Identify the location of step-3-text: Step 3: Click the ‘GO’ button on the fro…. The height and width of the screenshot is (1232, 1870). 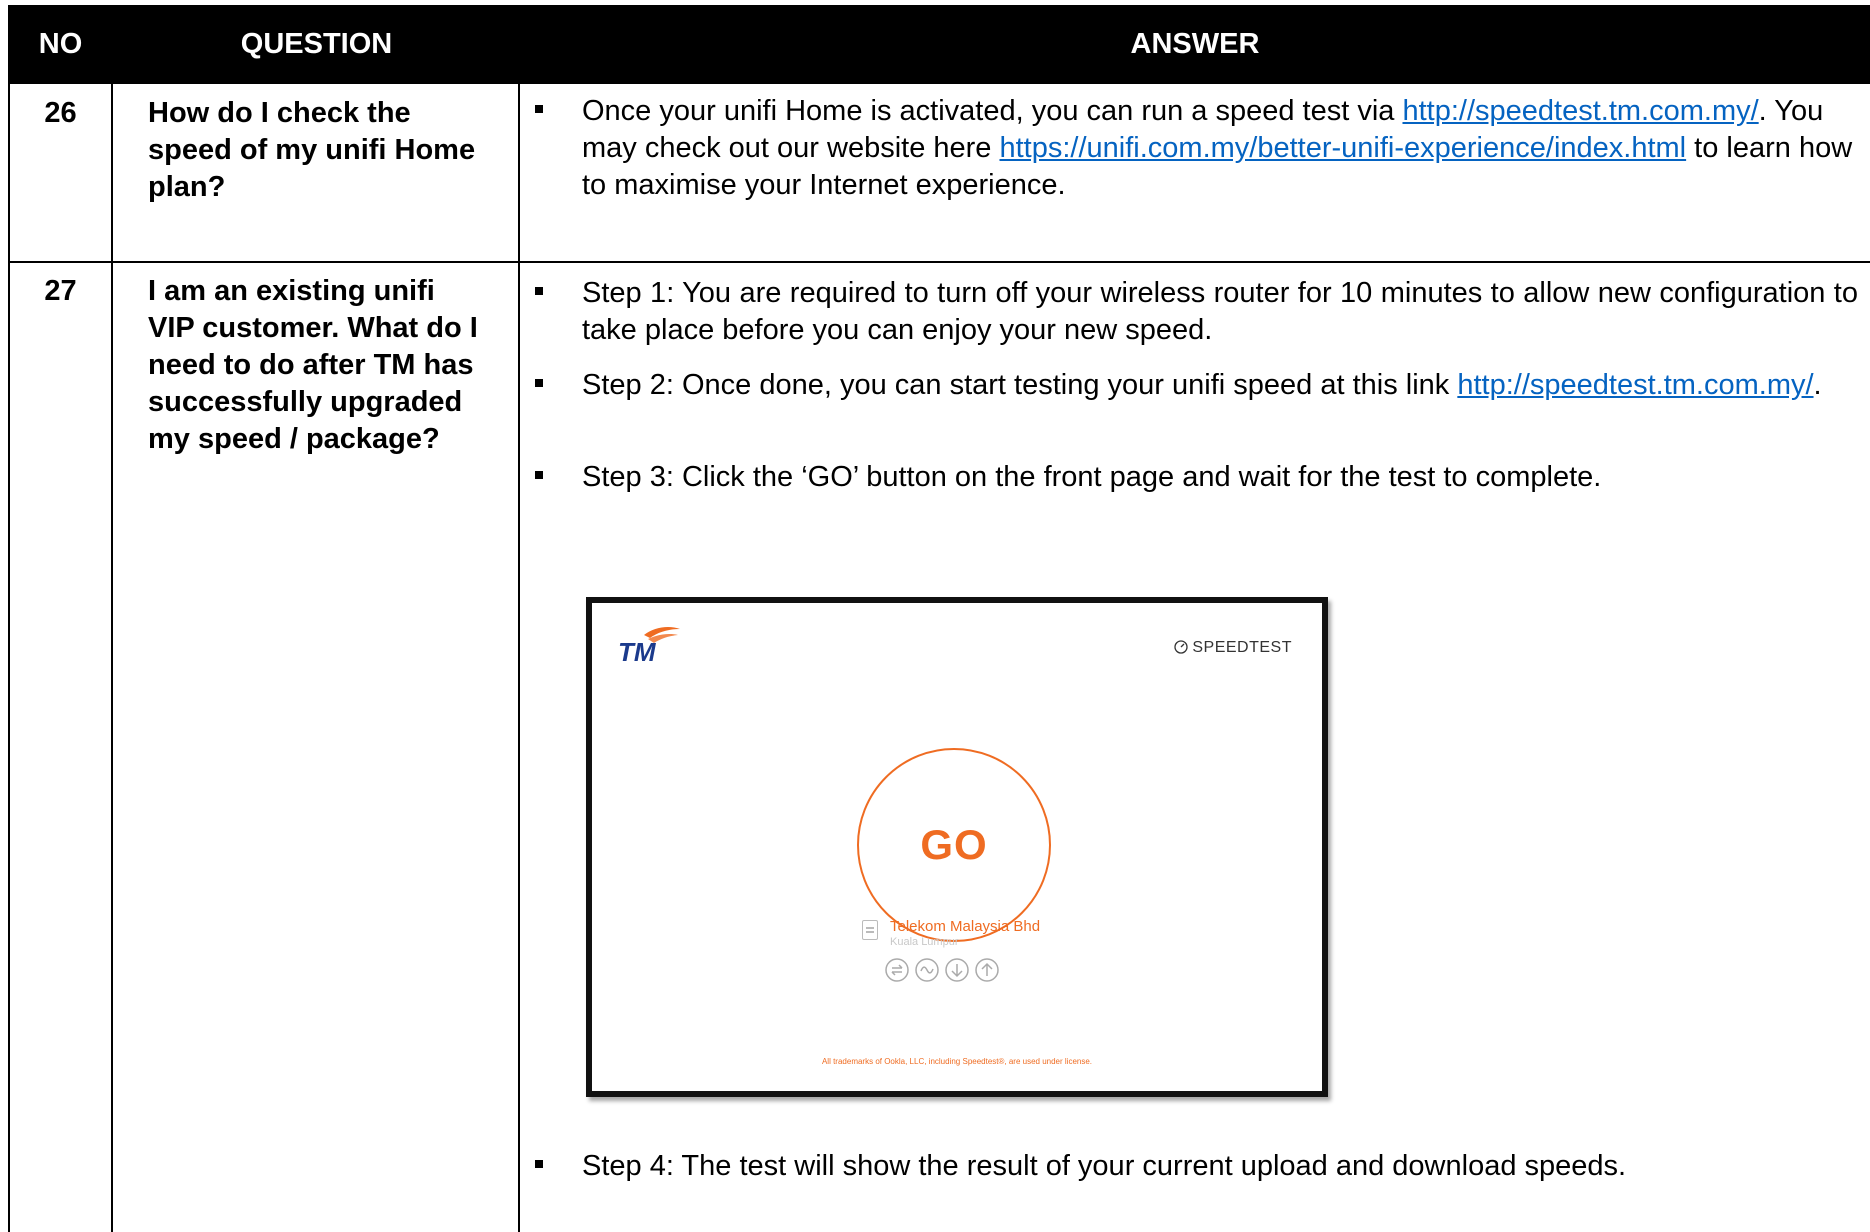
(1092, 477).